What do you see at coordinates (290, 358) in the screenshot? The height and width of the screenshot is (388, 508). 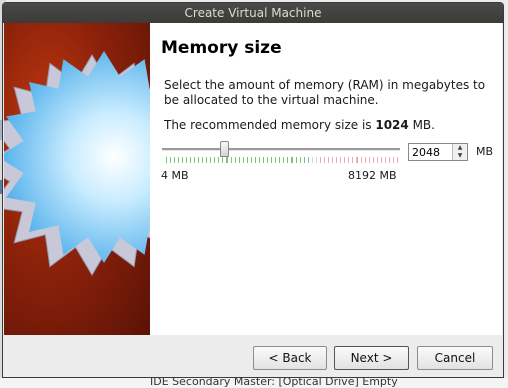 I see `back-button: < Back` at bounding box center [290, 358].